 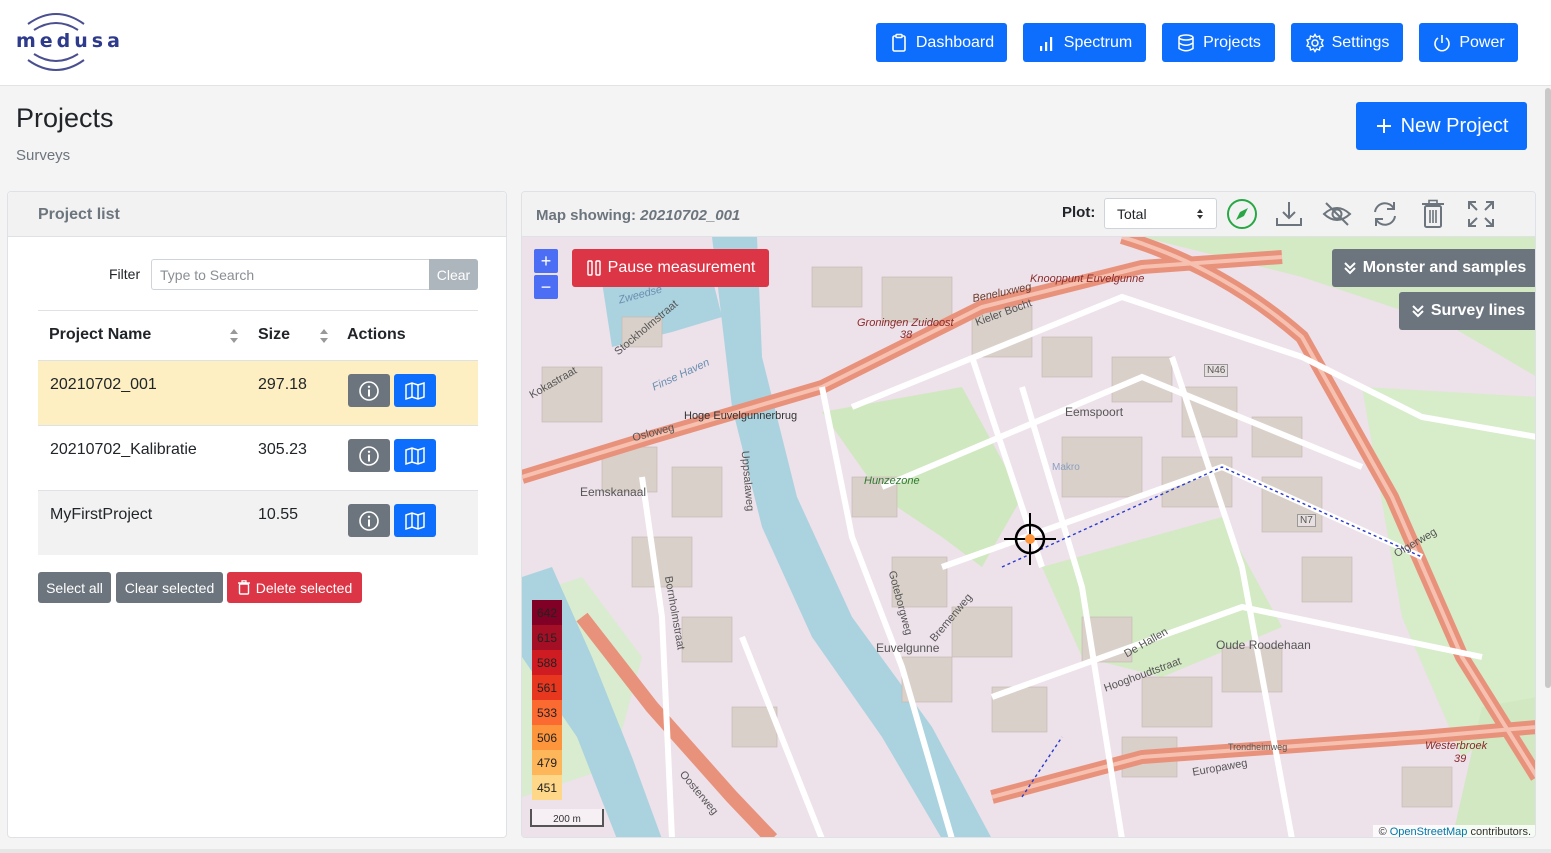 What do you see at coordinates (1500, 832) in the screenshot?
I see `attribution-suffix: contributors.` at bounding box center [1500, 832].